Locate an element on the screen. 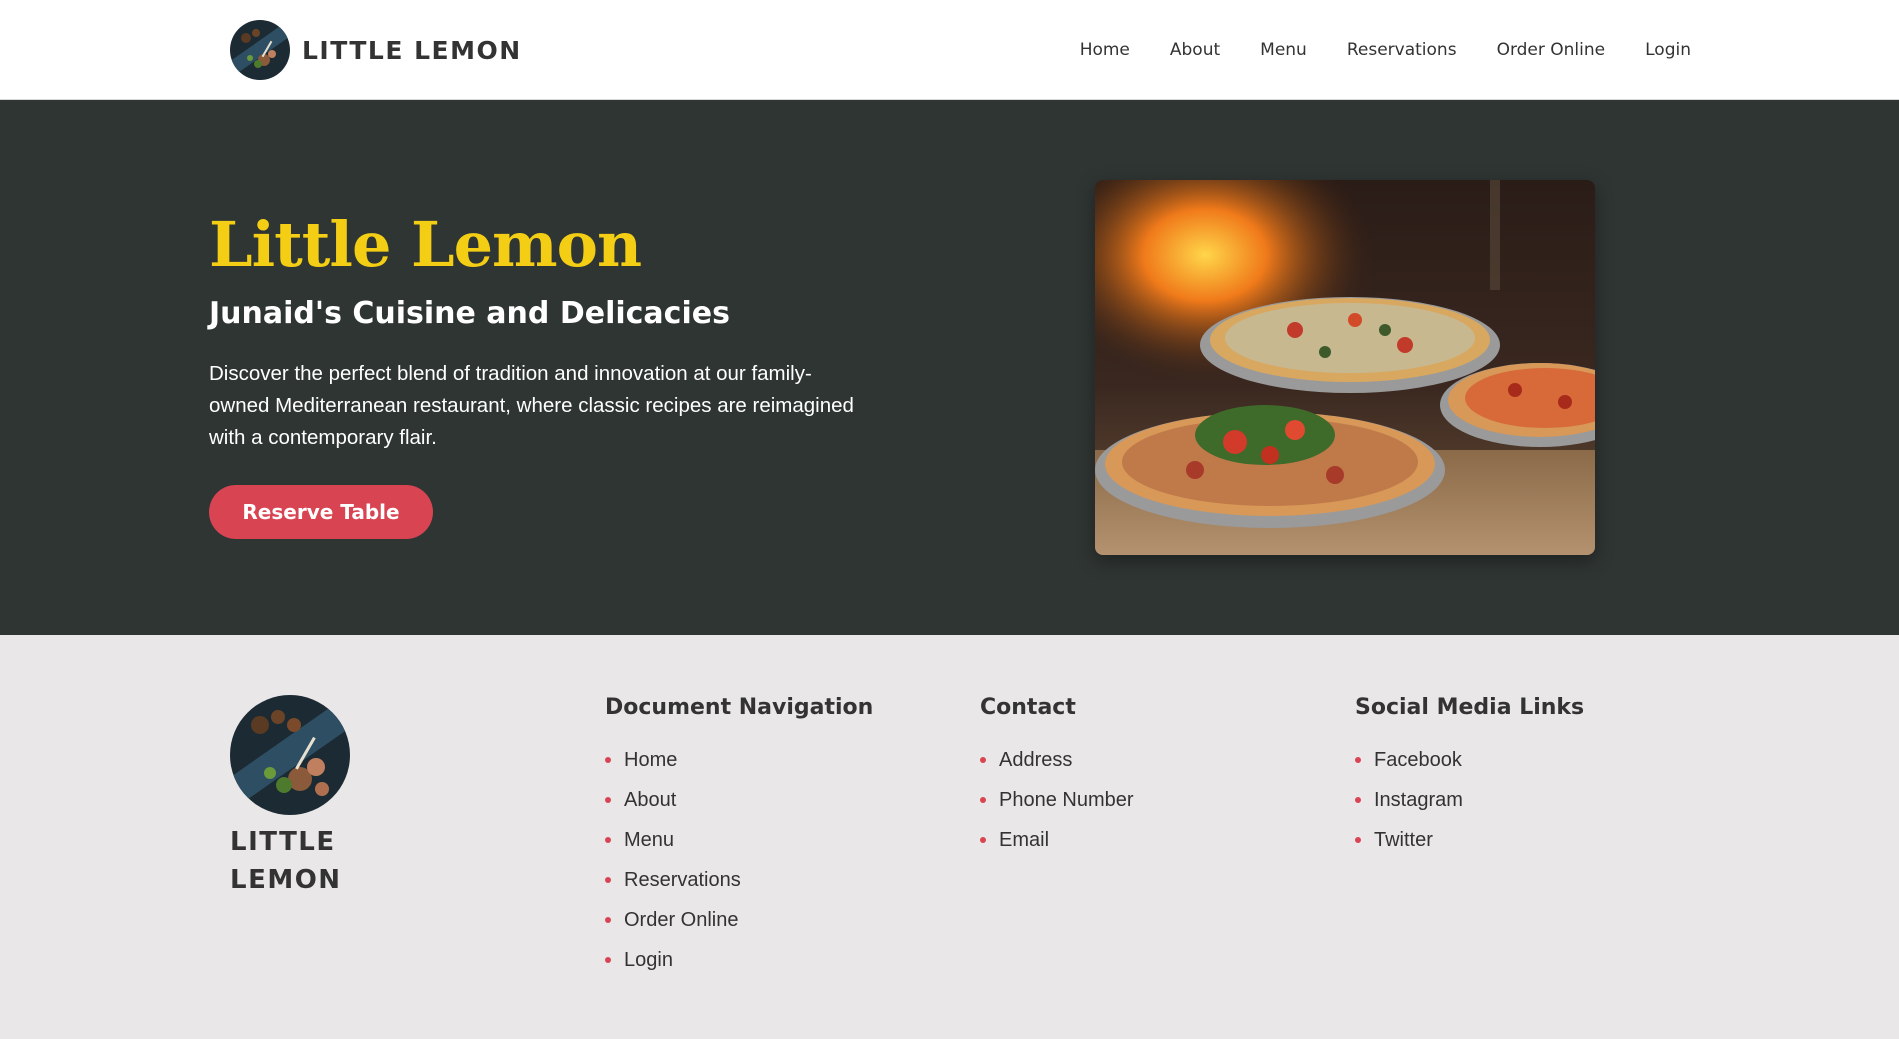 Image resolution: width=1899 pixels, height=1039 pixels. hero-title: Little Lemon is located at coordinates (425, 244).